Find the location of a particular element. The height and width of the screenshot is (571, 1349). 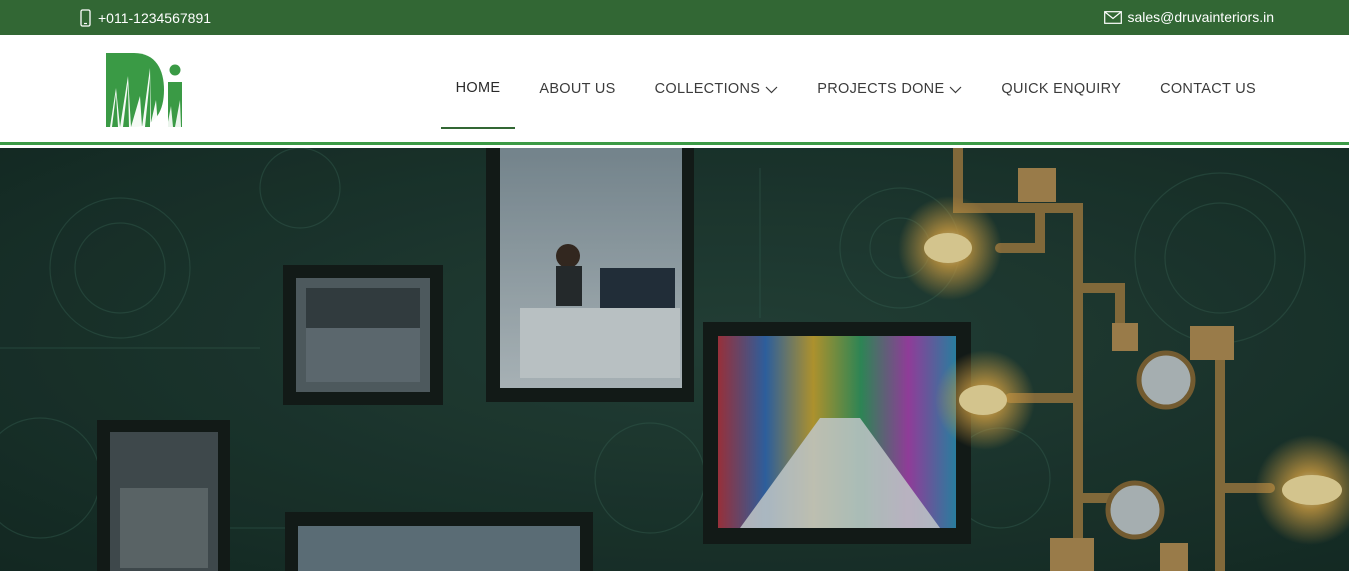

email-address: sales@druvainteriors.in is located at coordinates (1201, 17).